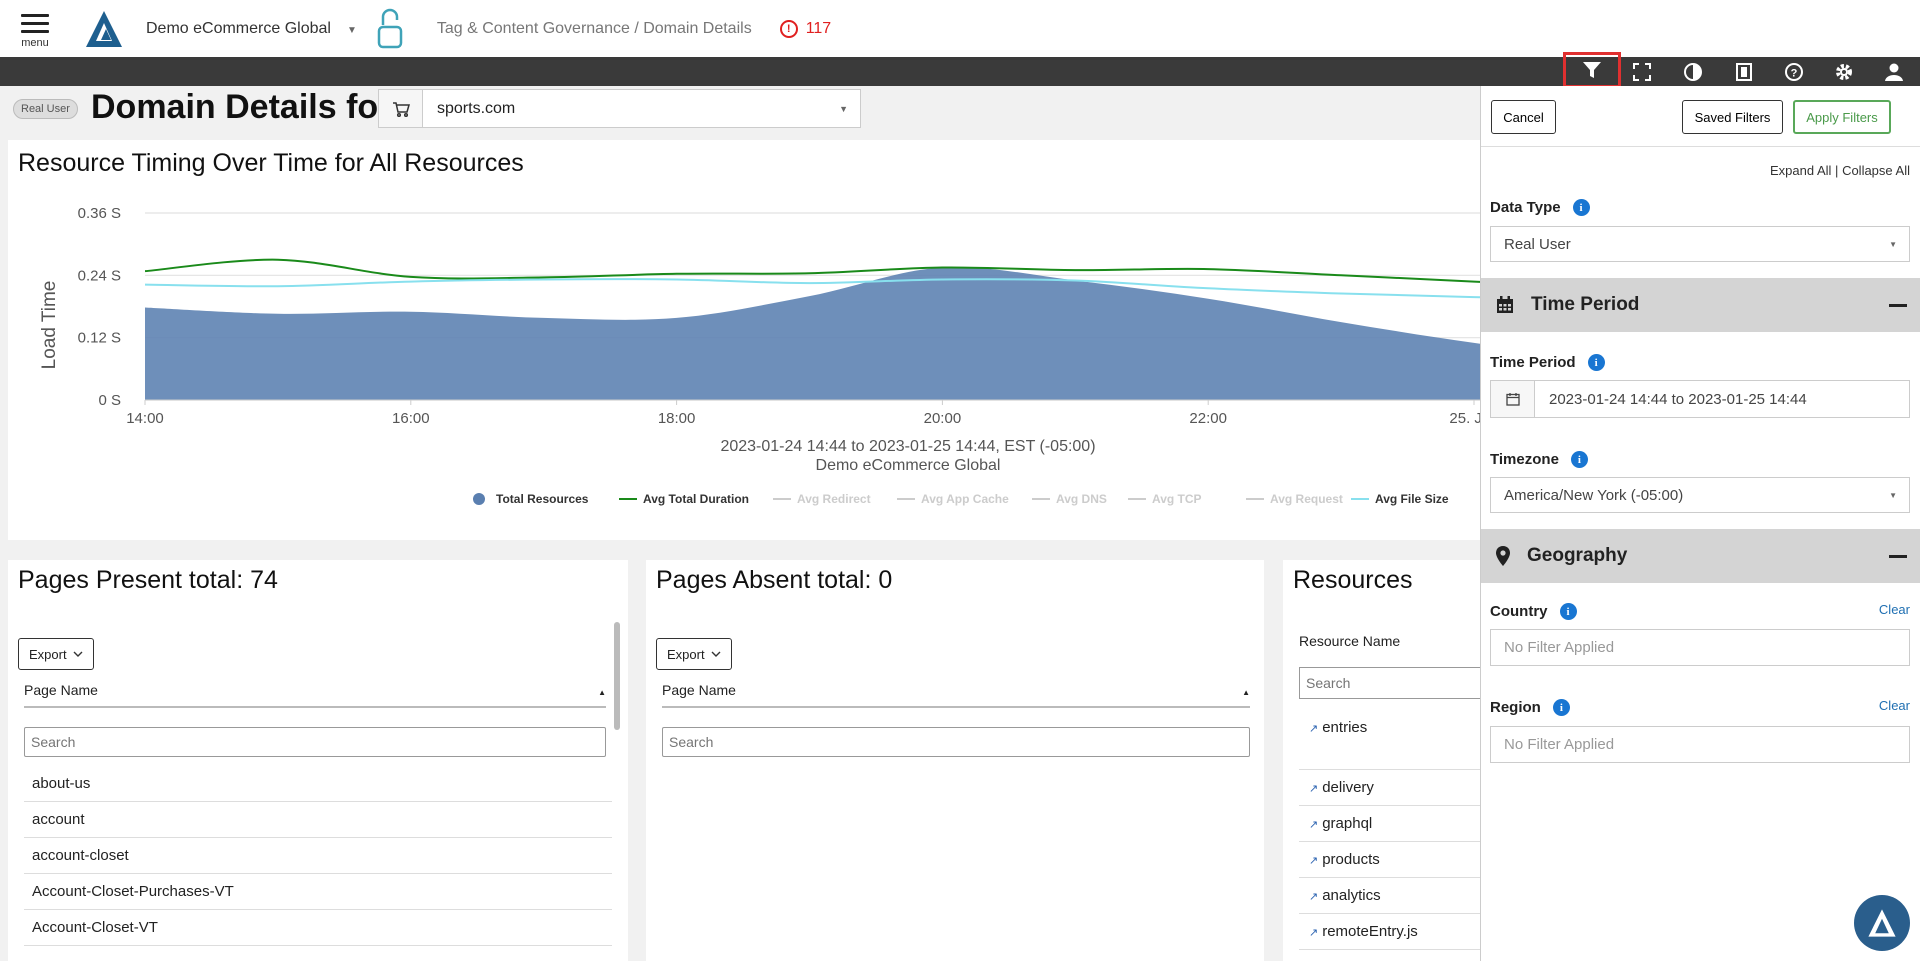 Image resolution: width=1920 pixels, height=961 pixels. Describe the element at coordinates (1165, 499) in the screenshot. I see `legend-item: Avg TCP` at that location.